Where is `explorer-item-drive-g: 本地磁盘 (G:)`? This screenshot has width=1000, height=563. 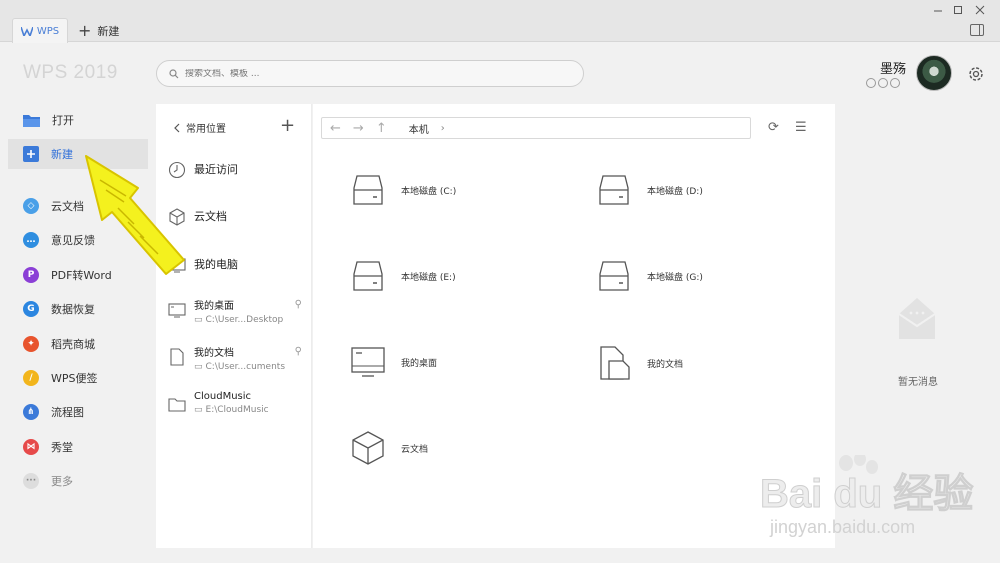 explorer-item-drive-g: 本地磁盘 (G:) is located at coordinates (650, 276).